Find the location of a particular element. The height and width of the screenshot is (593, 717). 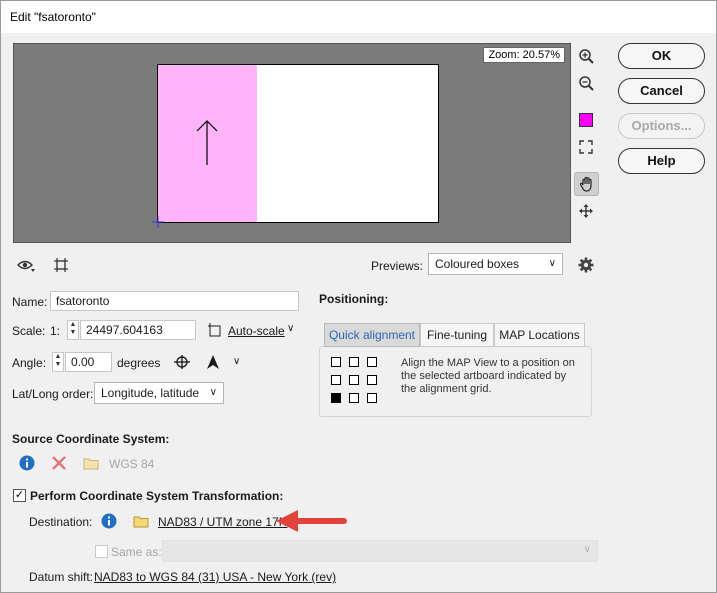

perform-transformation-checkbox: ✓ is located at coordinates (19, 495).